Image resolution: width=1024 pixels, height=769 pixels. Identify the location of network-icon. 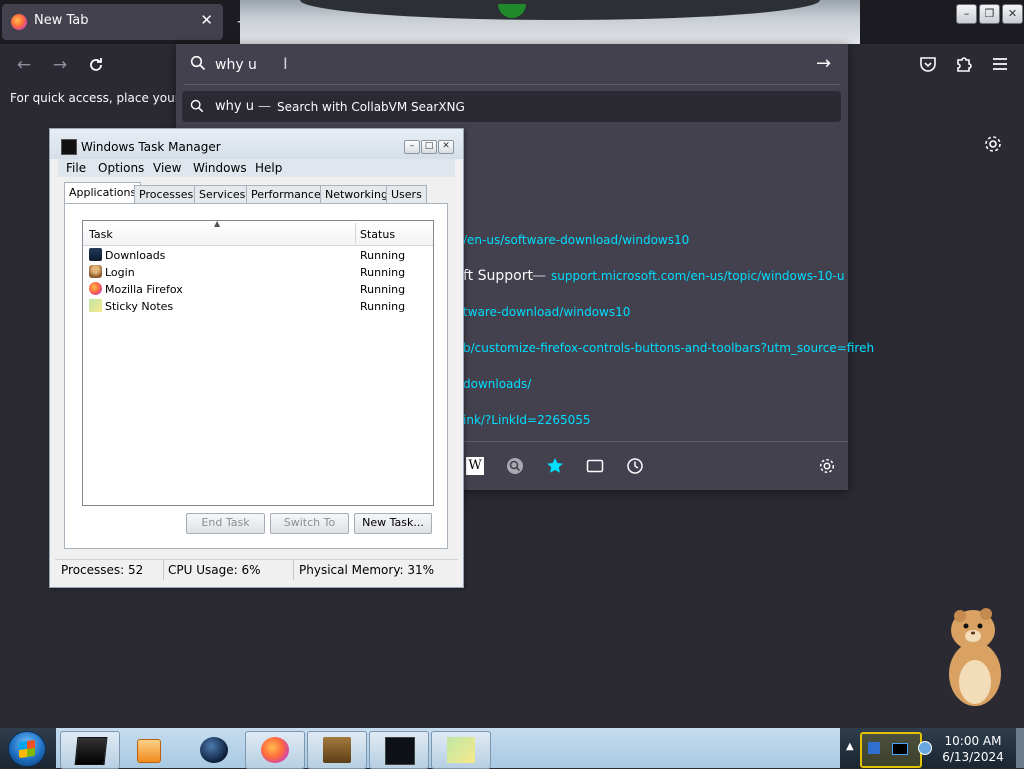
(874, 748).